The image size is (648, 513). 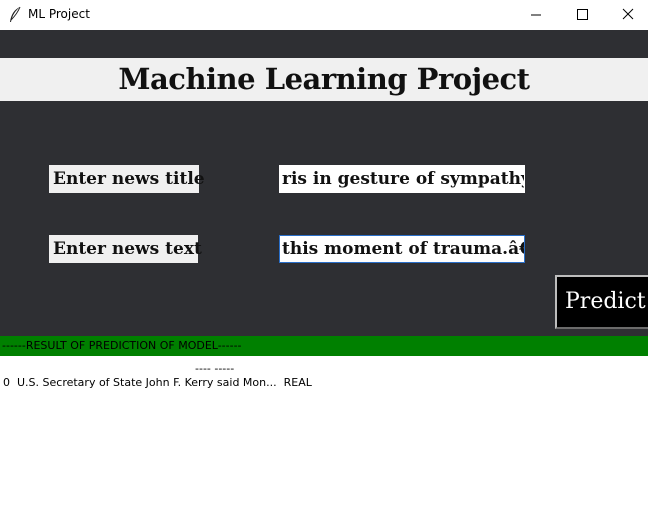 I want to click on news-title-input: ris in gesture of sympathy, so click(x=402, y=179).